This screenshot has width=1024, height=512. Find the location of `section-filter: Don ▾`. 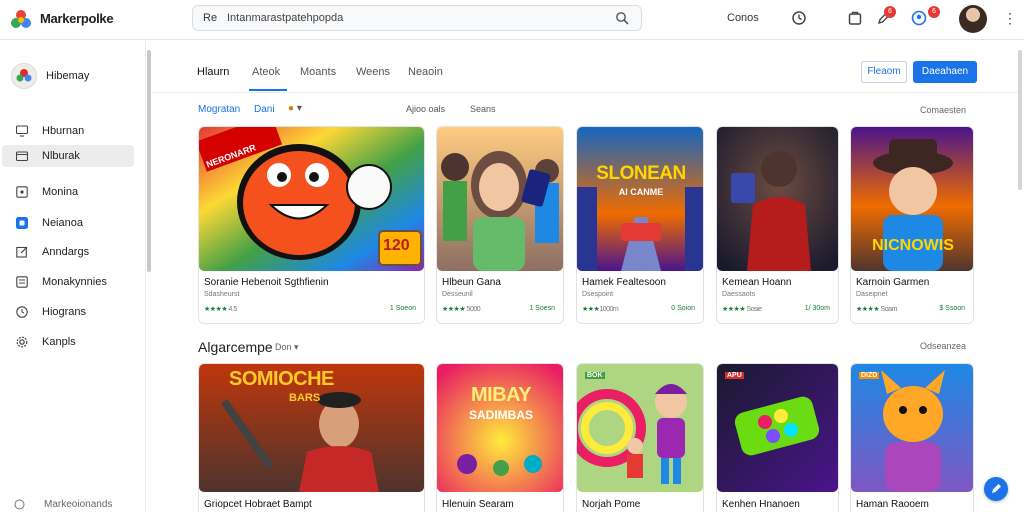

section-filter: Don ▾ is located at coordinates (287, 347).